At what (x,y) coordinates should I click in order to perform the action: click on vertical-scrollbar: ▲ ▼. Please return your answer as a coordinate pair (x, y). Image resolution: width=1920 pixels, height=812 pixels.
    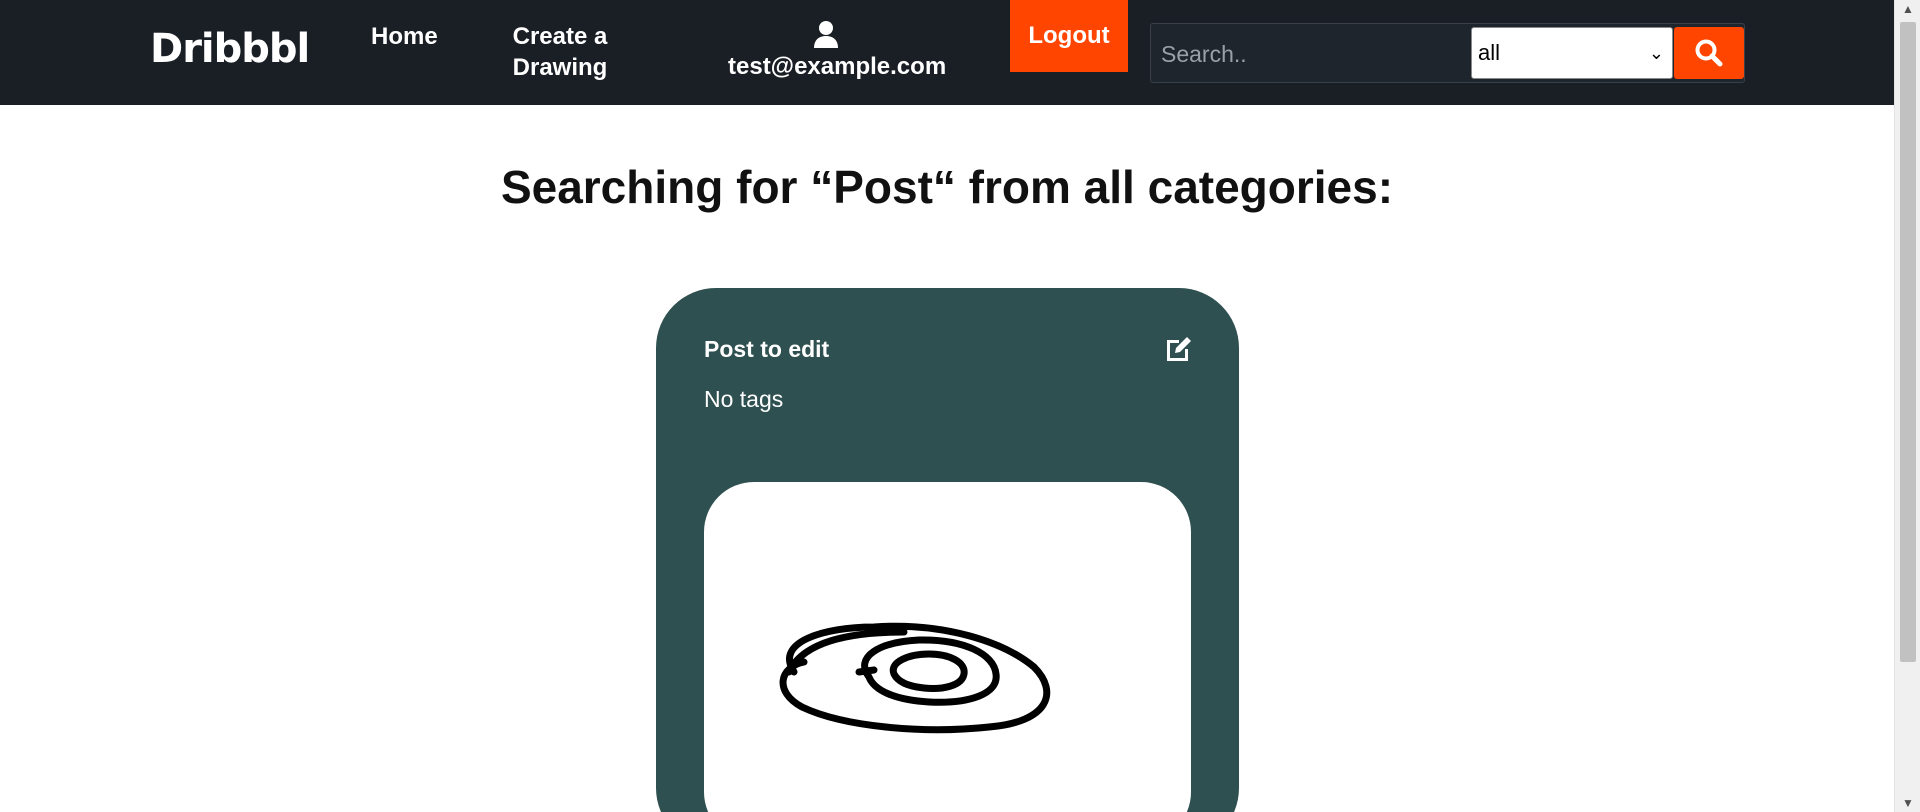
    Looking at the image, I should click on (1907, 406).